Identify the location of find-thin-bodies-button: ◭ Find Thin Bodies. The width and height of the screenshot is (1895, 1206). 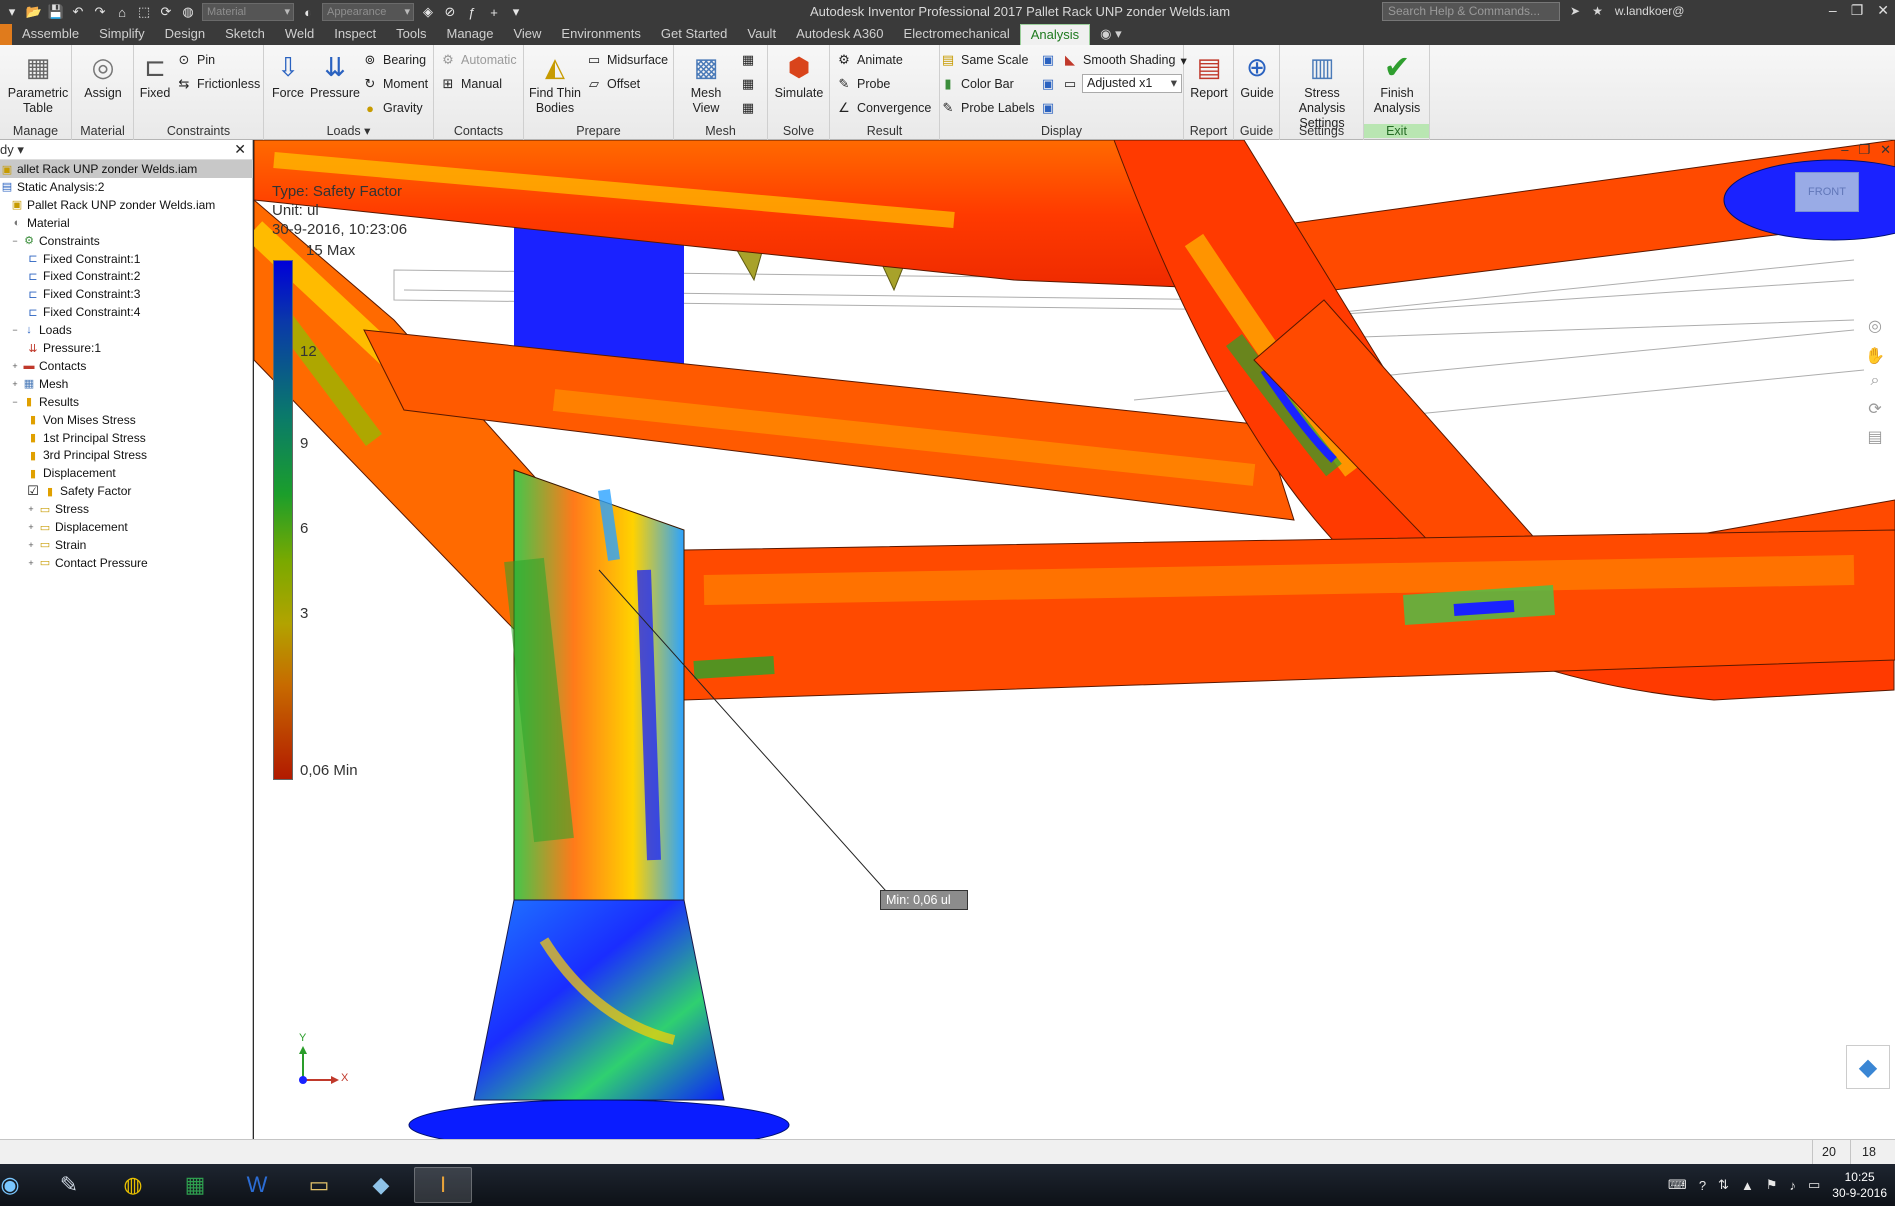
(555, 83).